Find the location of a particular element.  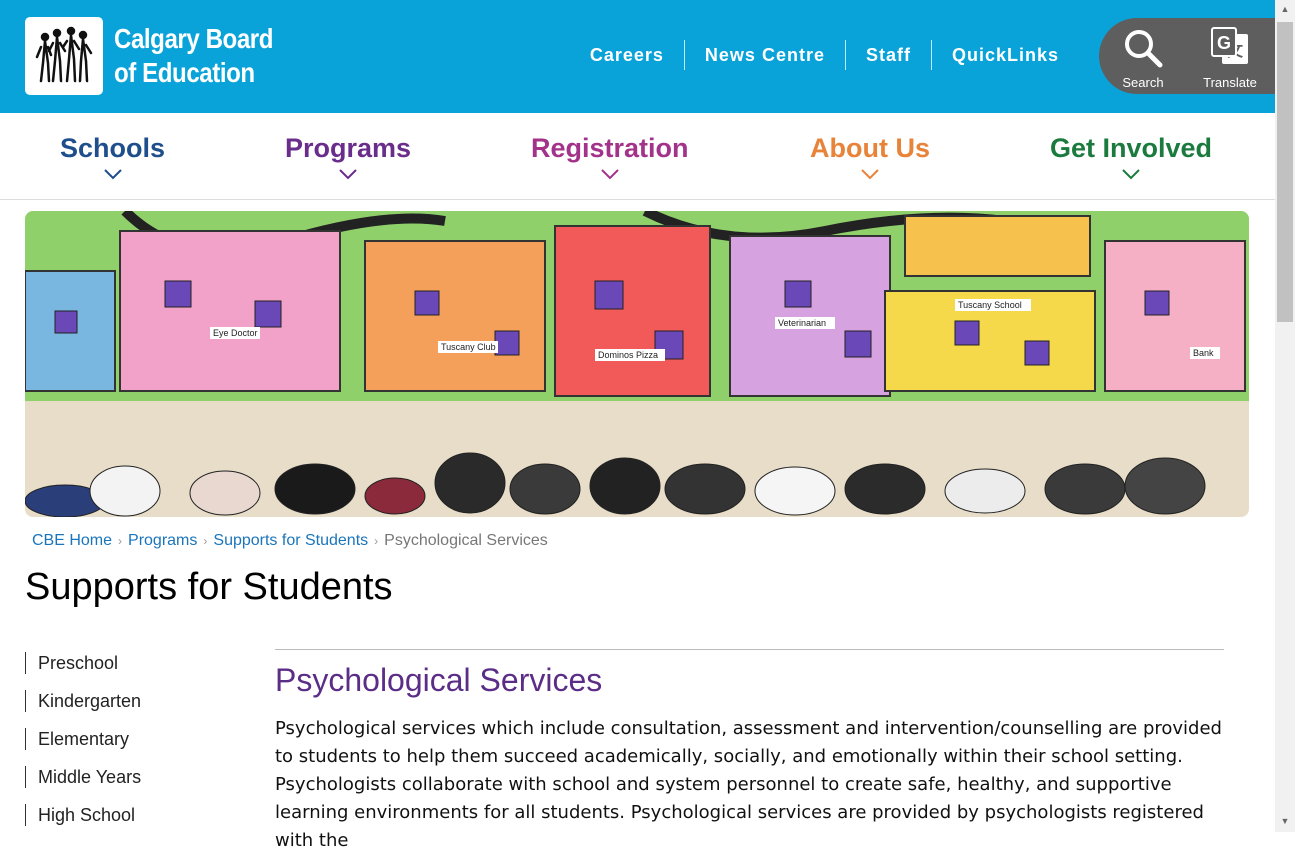

nav-schools: Schools is located at coordinates (112, 156).